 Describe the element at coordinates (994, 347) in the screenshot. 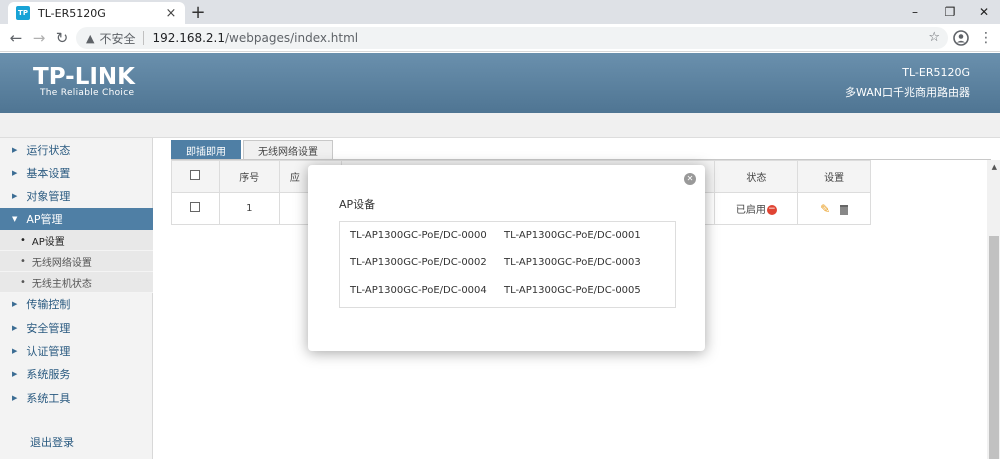

I see `scrollbar-thumb` at that location.